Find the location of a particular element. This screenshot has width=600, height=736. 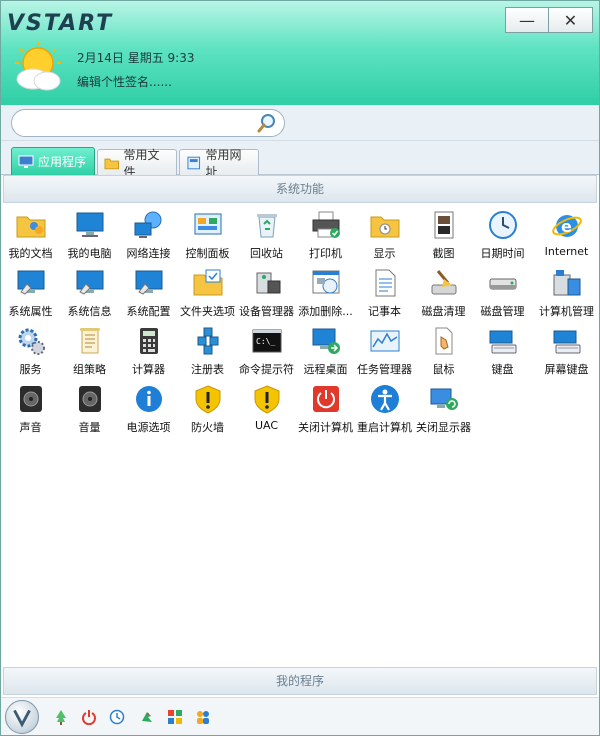

power-info-icon is located at coordinates (148, 399).